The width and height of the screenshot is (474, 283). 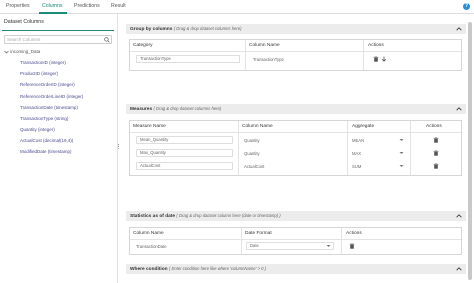 What do you see at coordinates (254, 166) in the screenshot?
I see `measure-column-name: ActualCost` at bounding box center [254, 166].